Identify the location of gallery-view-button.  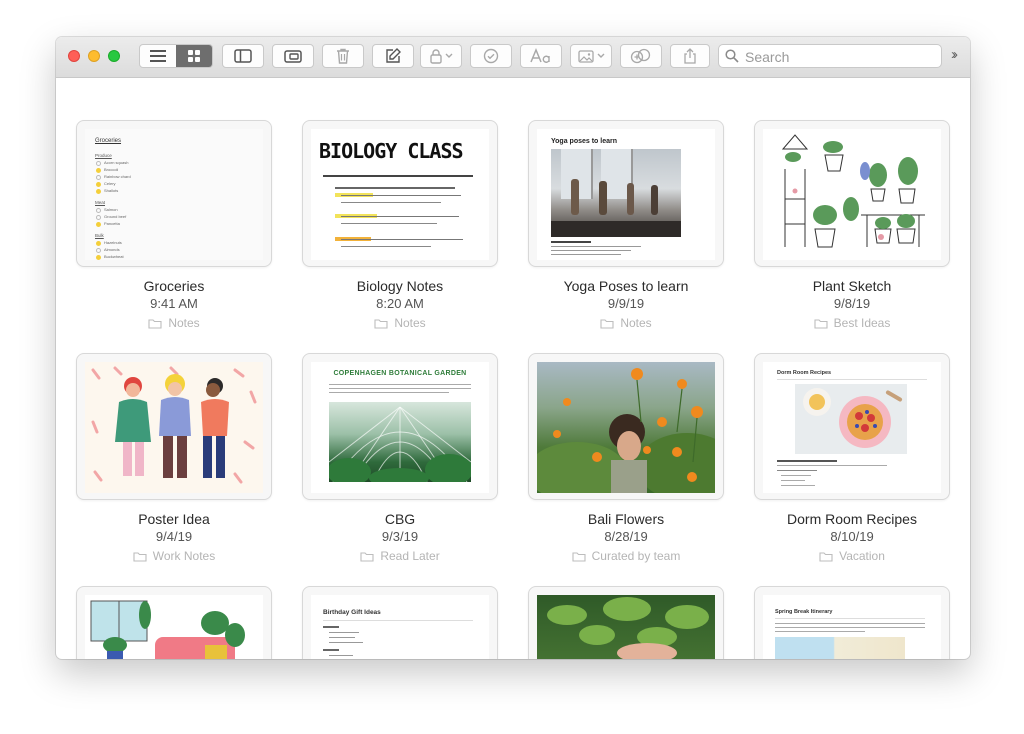
(194, 56).